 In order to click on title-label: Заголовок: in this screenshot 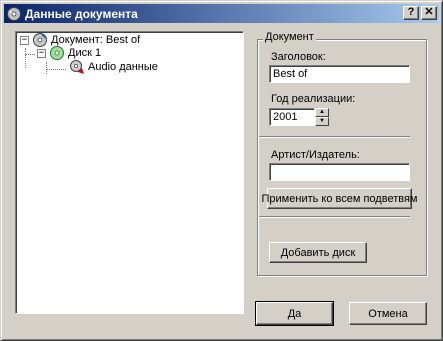, I will do `click(298, 57)`.